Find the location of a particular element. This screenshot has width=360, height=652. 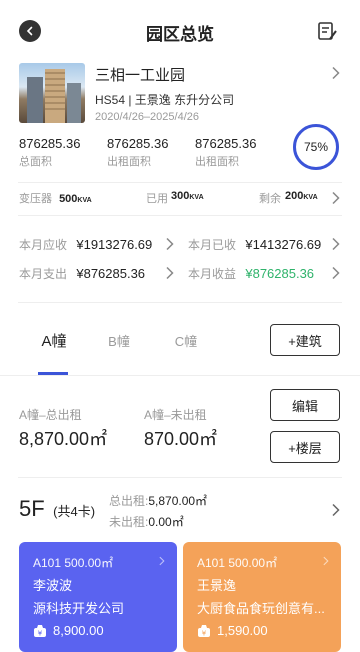

tab-a-label: A幢 is located at coordinates (54, 341).